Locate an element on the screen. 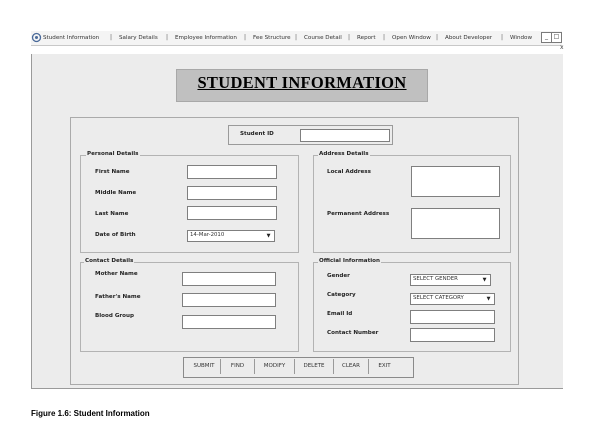 This screenshot has width=597, height=426. delete-button: DELETE is located at coordinates (314, 366).